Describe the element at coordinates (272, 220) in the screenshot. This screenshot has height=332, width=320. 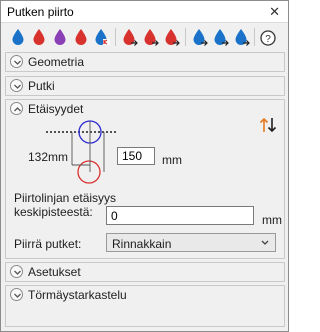
I see `offset-unit: mm` at that location.